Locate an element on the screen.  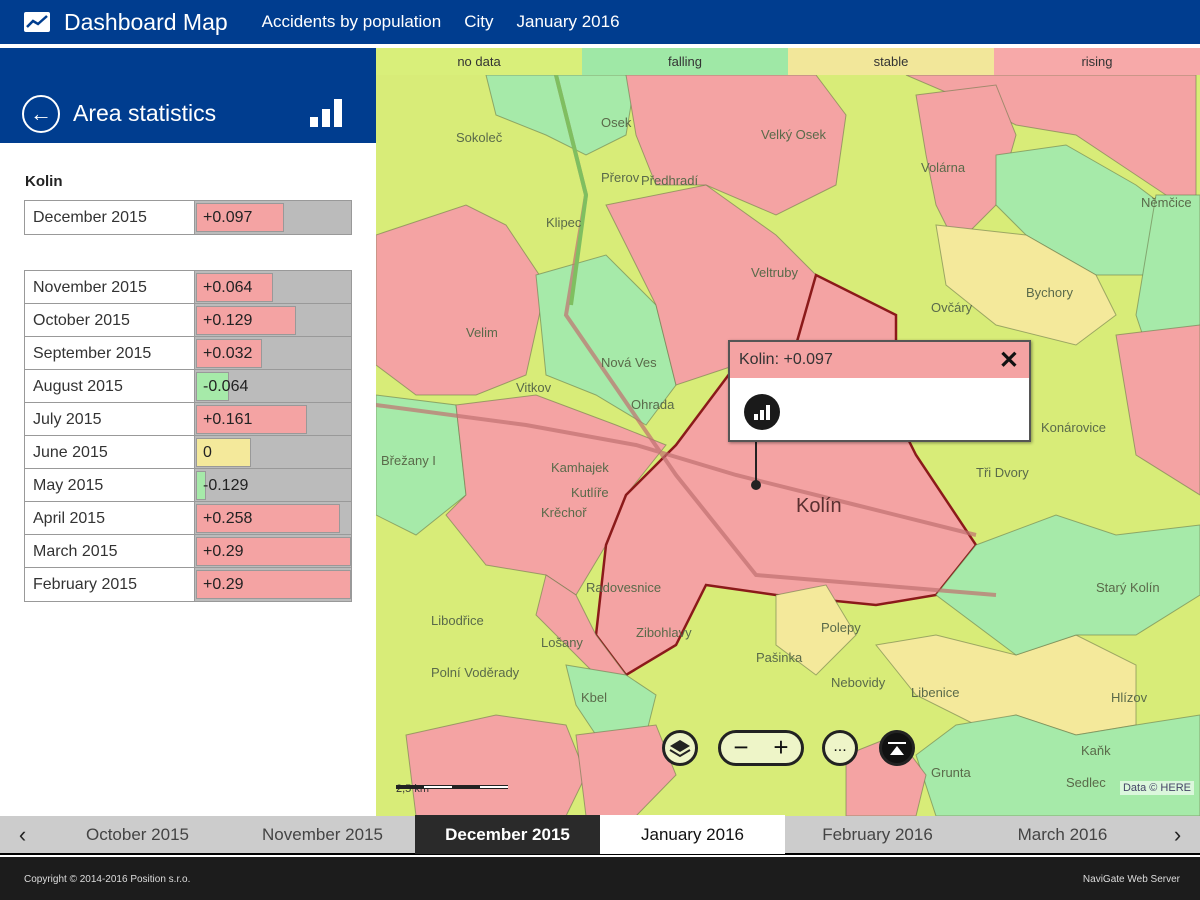
copyright: Copyright © 2014-2016 Position s.r.o. is located at coordinates (107, 879).